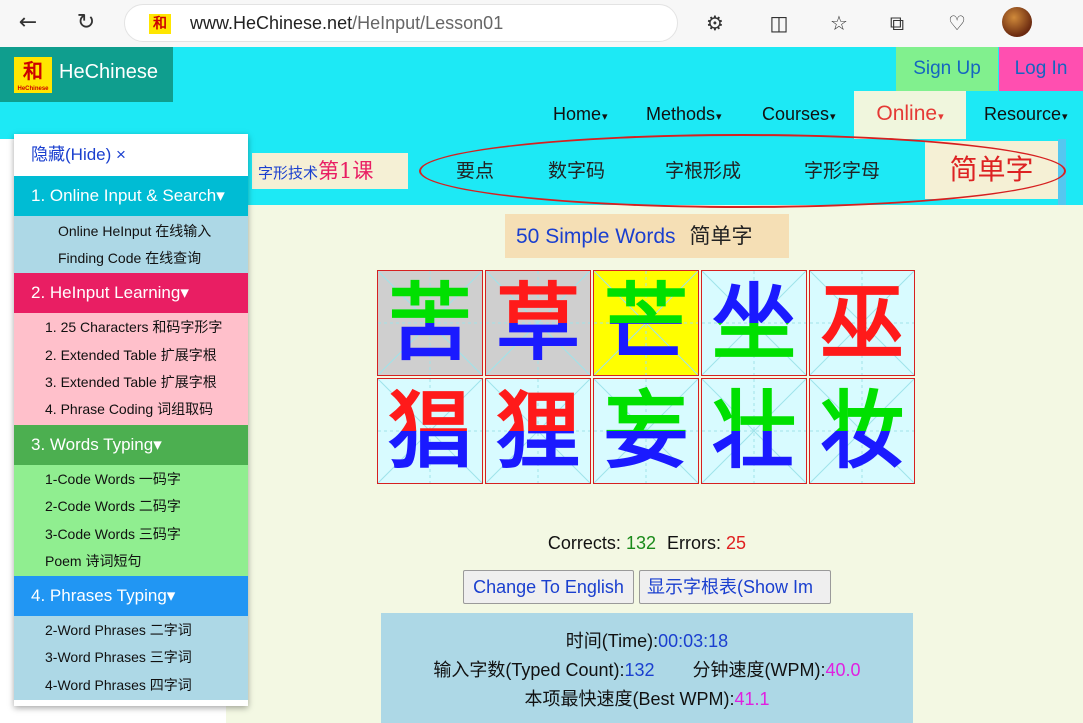 The width and height of the screenshot is (1083, 723). What do you see at coordinates (131, 382) in the screenshot?
I see `sidebar-item-extended-table-2: 3. Extended Table 扩展字根` at bounding box center [131, 382].